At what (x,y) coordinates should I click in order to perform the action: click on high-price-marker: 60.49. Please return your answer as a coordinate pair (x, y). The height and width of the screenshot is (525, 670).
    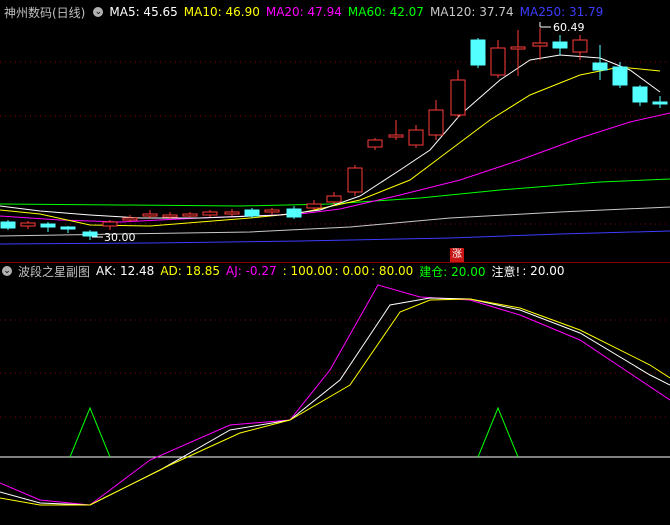
    Looking at the image, I should click on (562, 27).